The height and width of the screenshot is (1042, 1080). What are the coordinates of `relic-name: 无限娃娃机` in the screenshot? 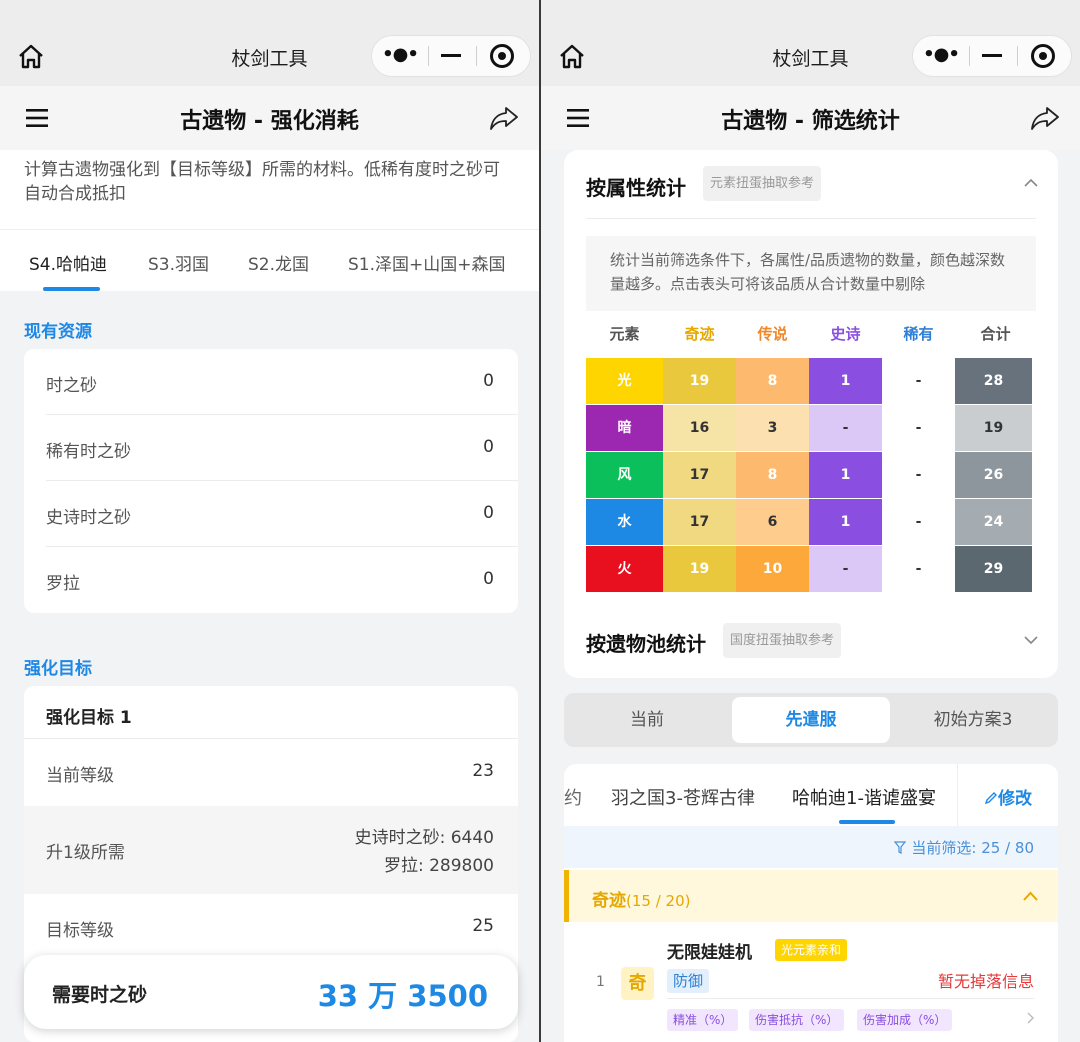 It's located at (709, 953).